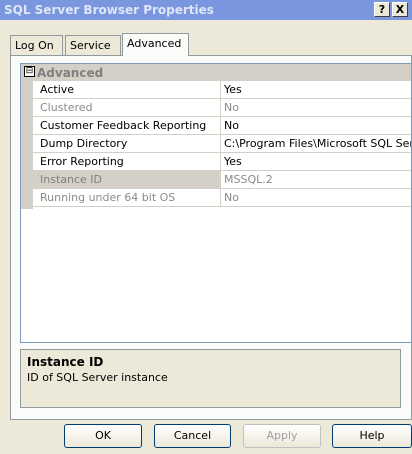  What do you see at coordinates (36, 45) in the screenshot?
I see `tab-log-on: Log On` at bounding box center [36, 45].